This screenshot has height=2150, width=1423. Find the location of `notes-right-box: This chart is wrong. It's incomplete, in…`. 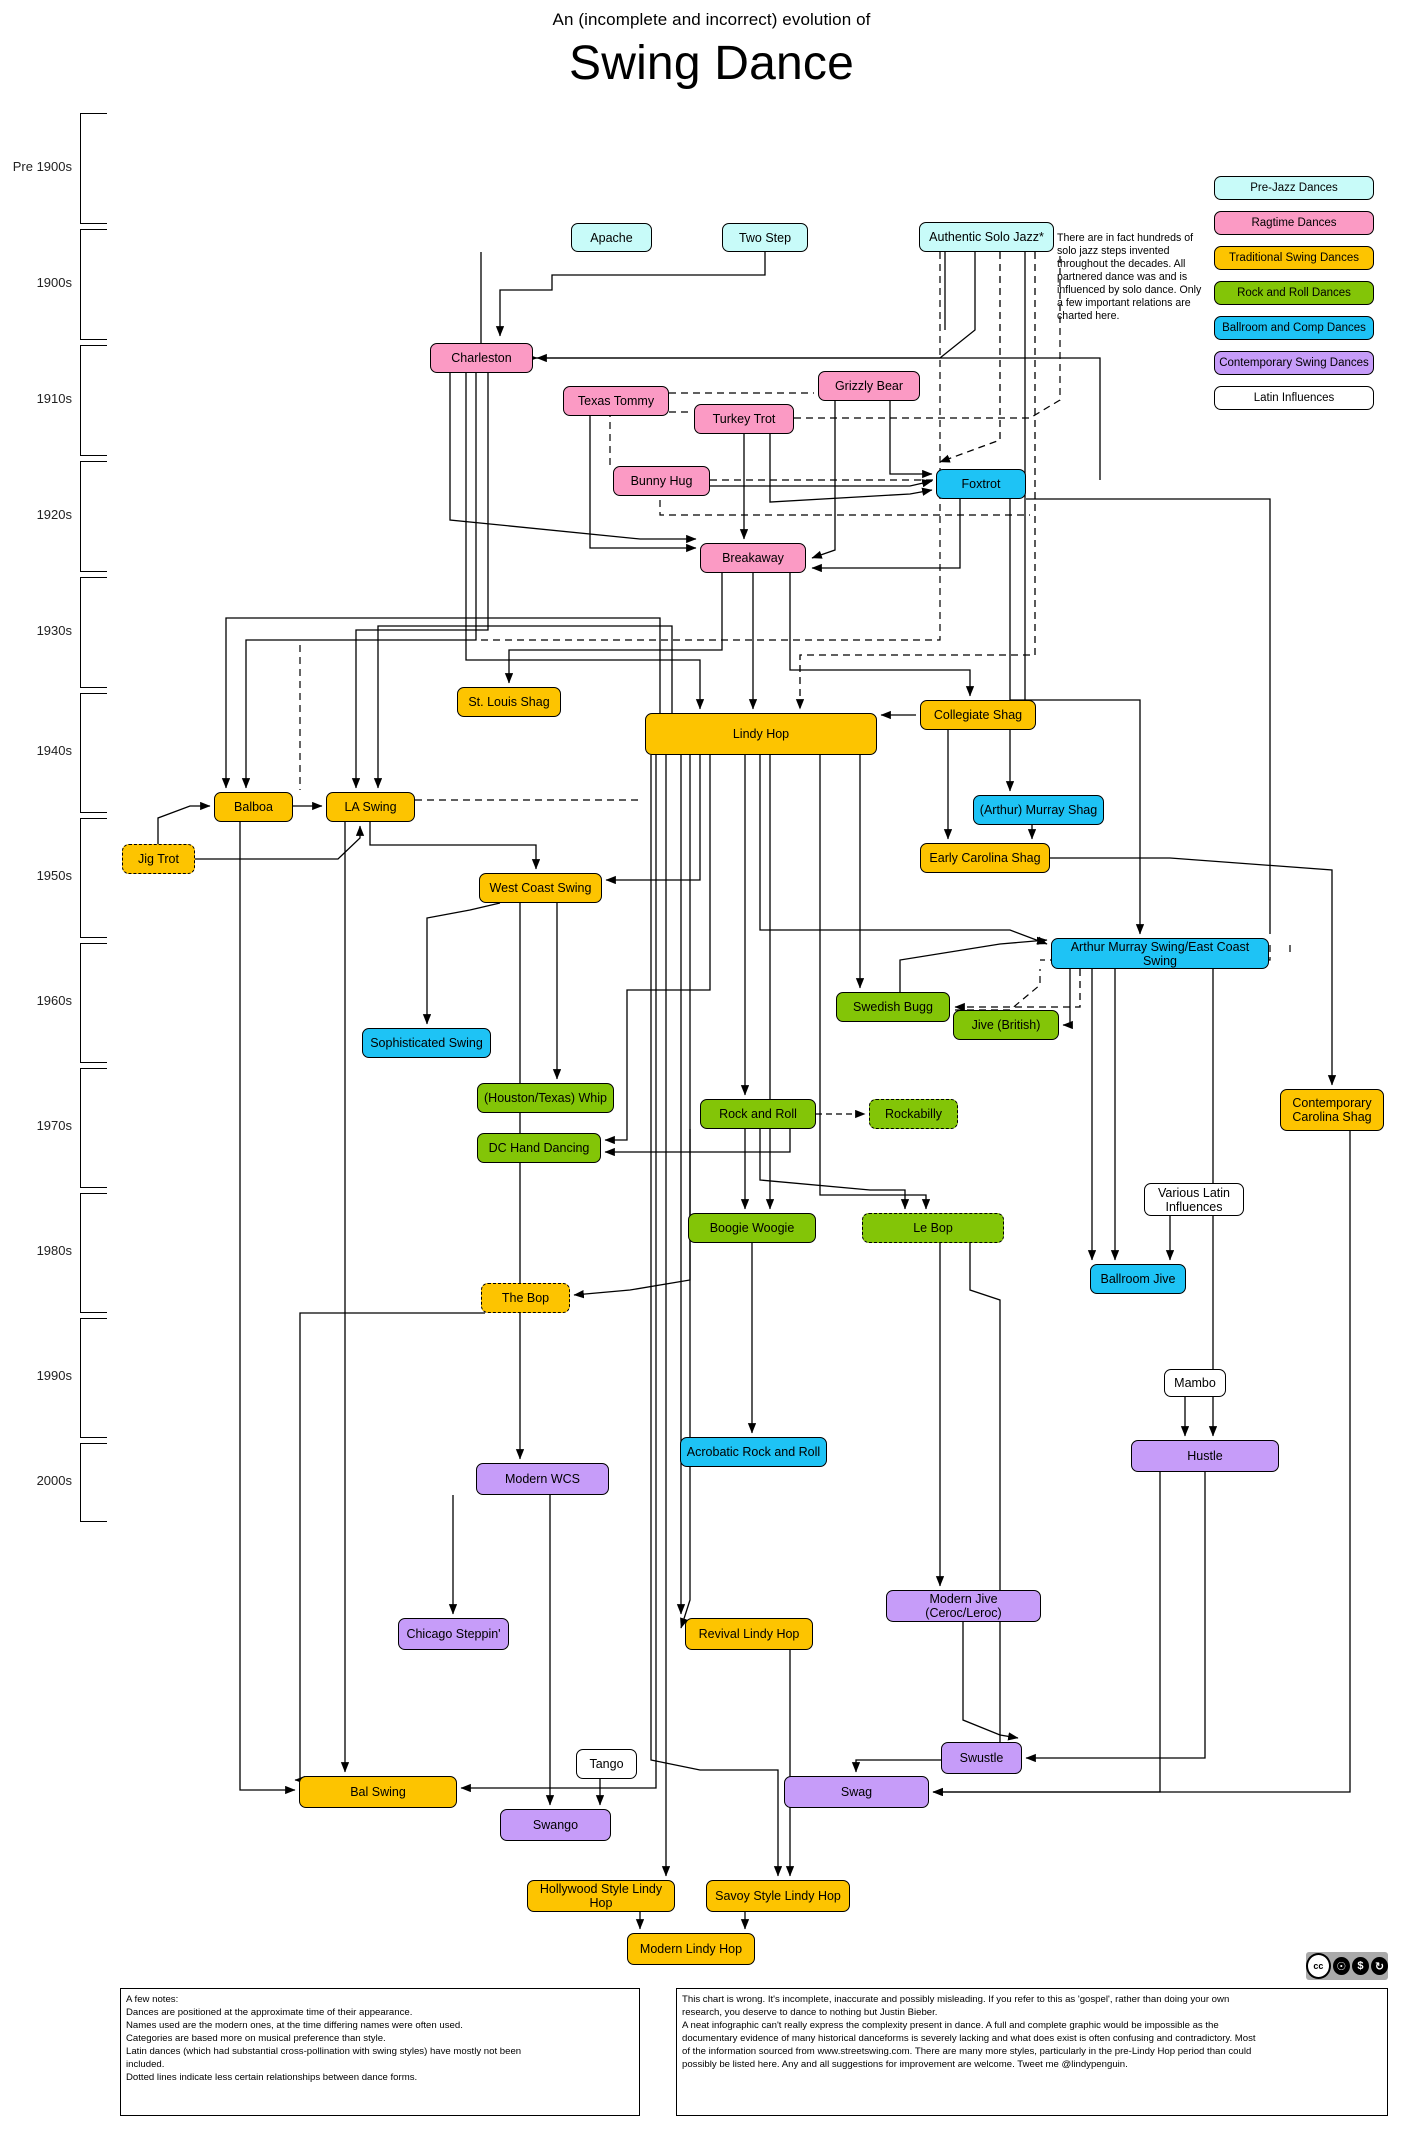

notes-right-box: This chart is wrong. It's incomplete, in… is located at coordinates (1032, 2052).